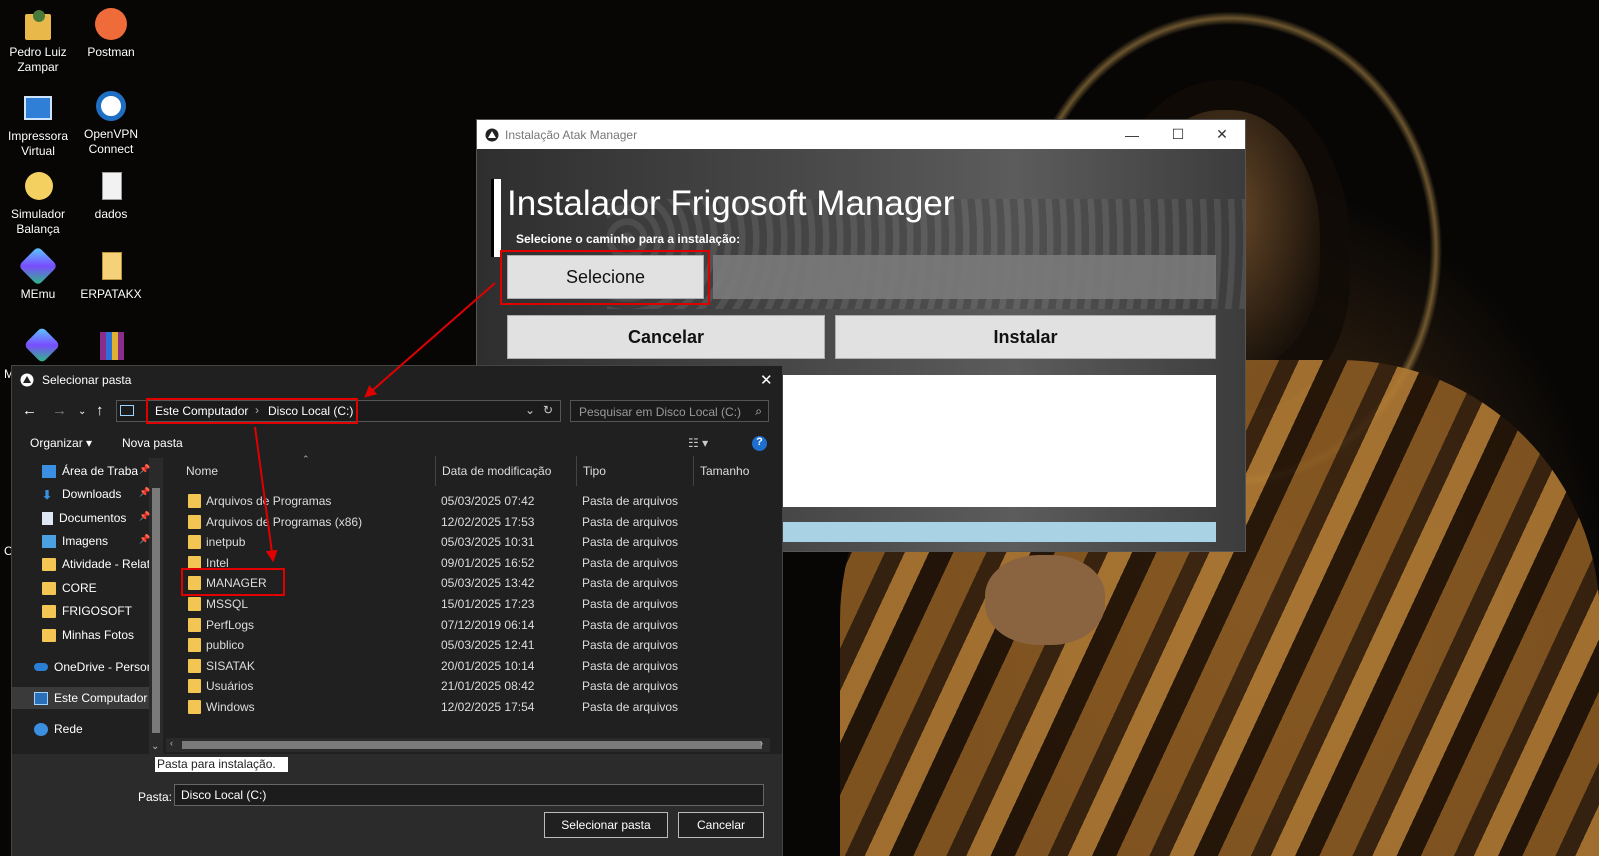 This screenshot has height=856, width=1599. Describe the element at coordinates (266, 494) in the screenshot. I see `arrow-to-manager` at that location.